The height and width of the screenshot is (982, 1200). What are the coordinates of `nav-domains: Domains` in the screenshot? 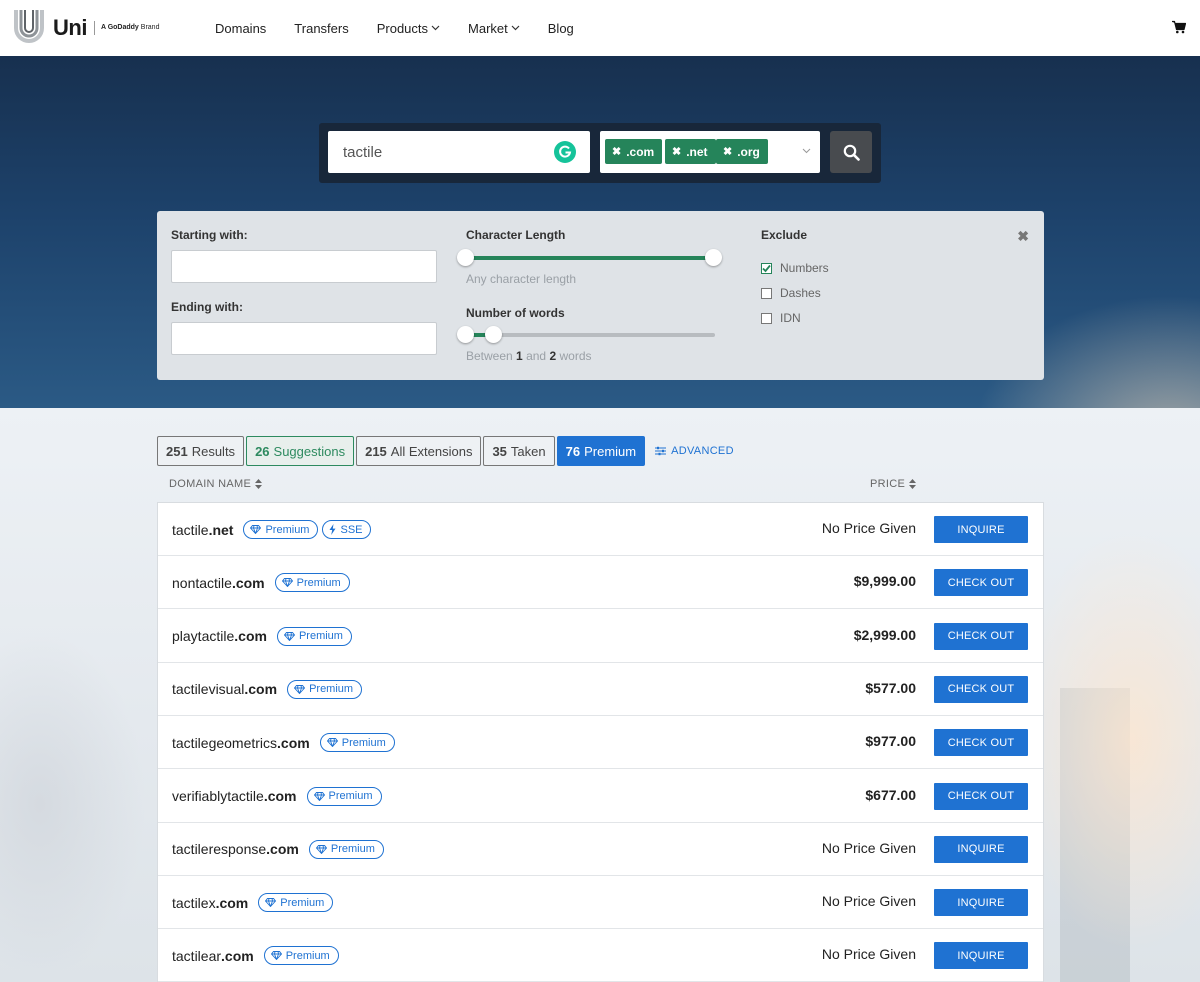 It's located at (240, 28).